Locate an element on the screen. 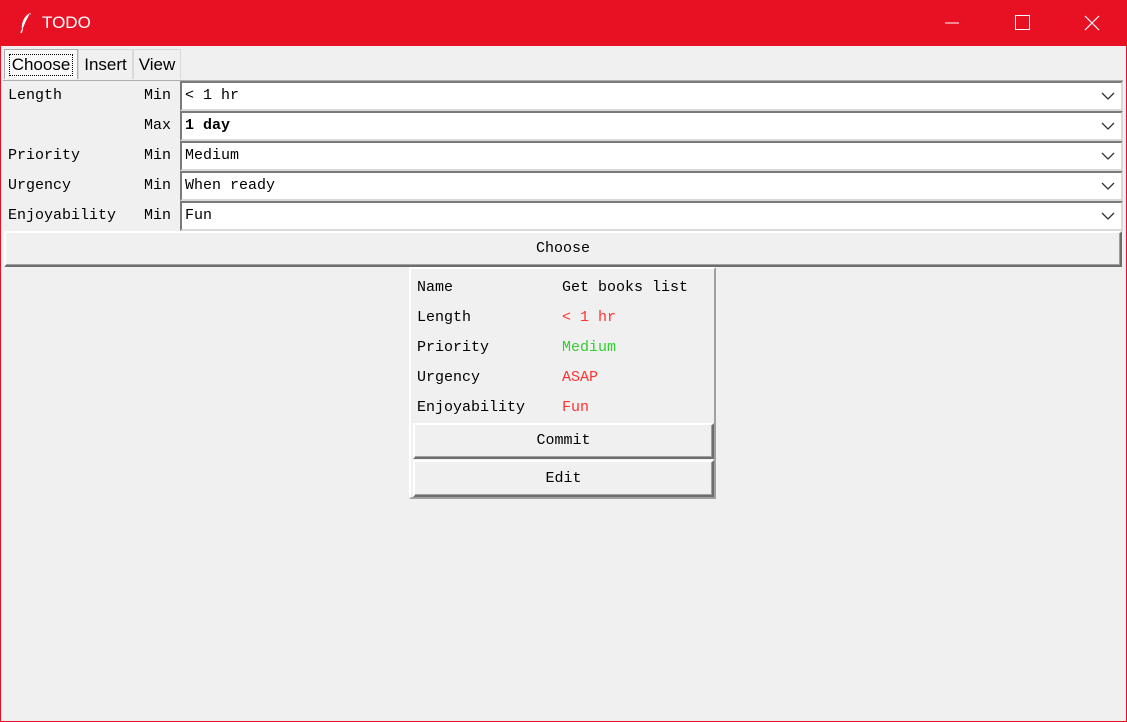 The image size is (1127, 722). close-button is located at coordinates (1092, 23).